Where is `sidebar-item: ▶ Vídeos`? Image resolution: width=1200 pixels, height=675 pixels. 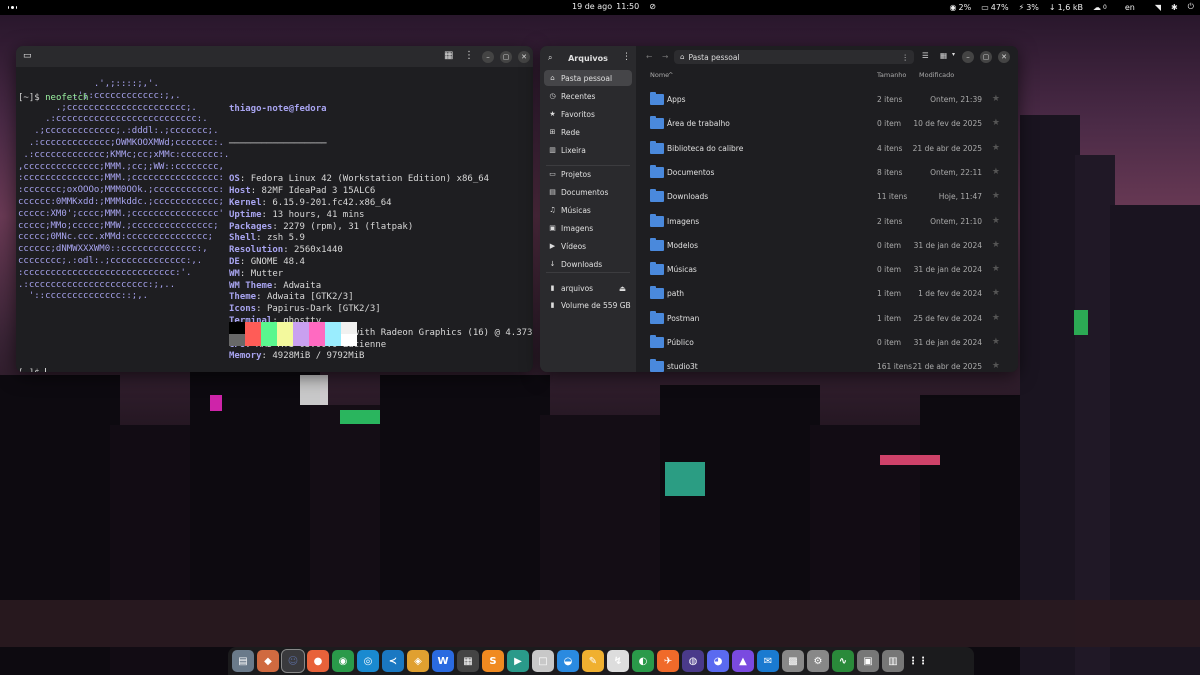 sidebar-item: ▶ Vídeos is located at coordinates (588, 246).